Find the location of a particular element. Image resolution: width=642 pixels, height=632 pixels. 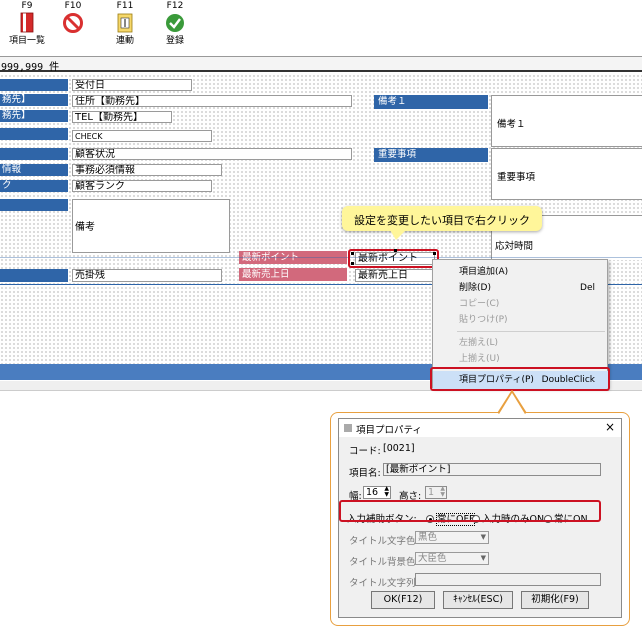

menu-item-align-left-label: 左揃え(L) is located at coordinates (479, 343).